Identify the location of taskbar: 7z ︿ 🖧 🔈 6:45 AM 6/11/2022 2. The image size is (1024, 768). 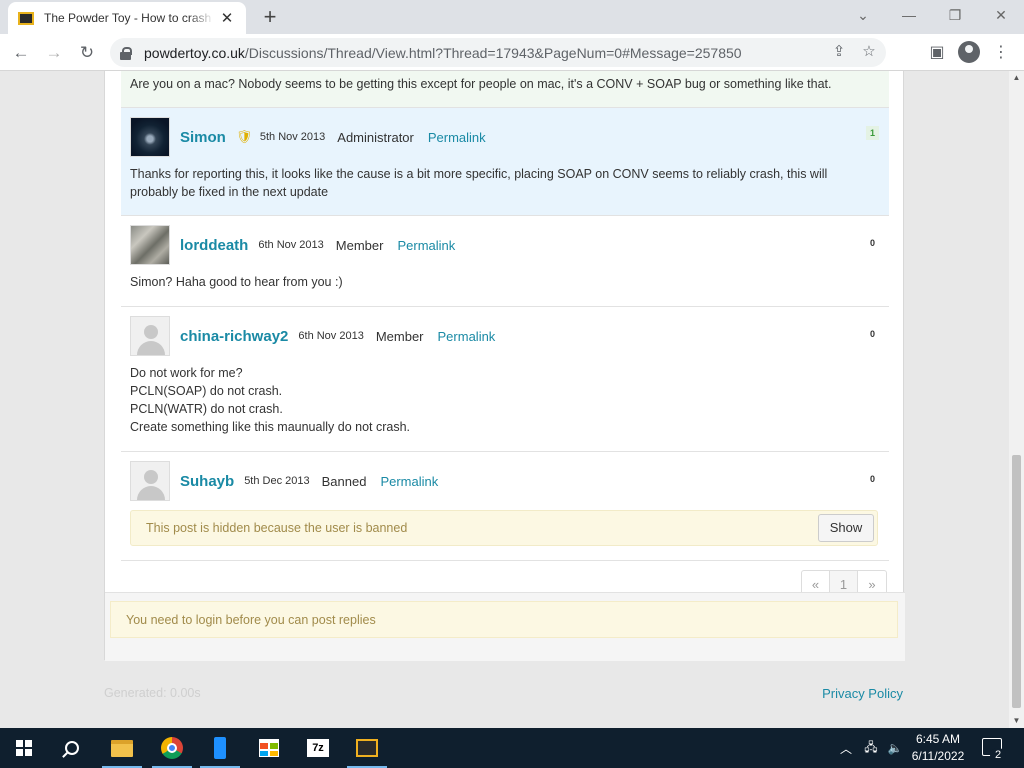
(512, 748).